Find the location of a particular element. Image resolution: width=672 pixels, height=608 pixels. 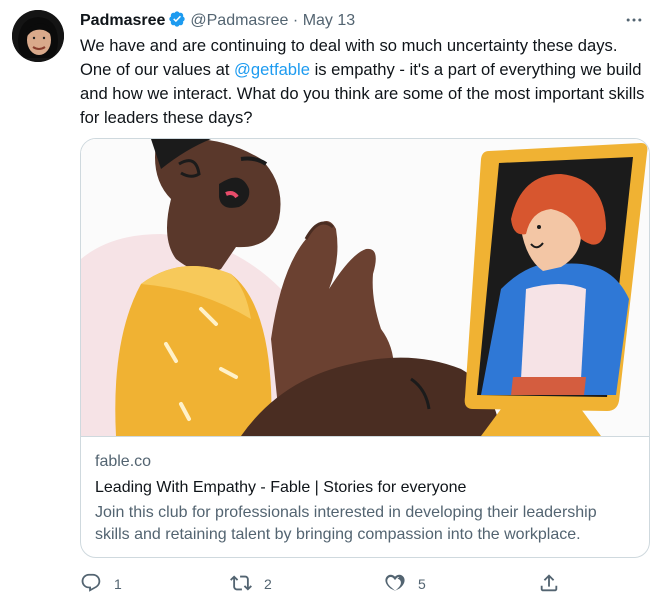

like-button: 5 is located at coordinates (405, 584).